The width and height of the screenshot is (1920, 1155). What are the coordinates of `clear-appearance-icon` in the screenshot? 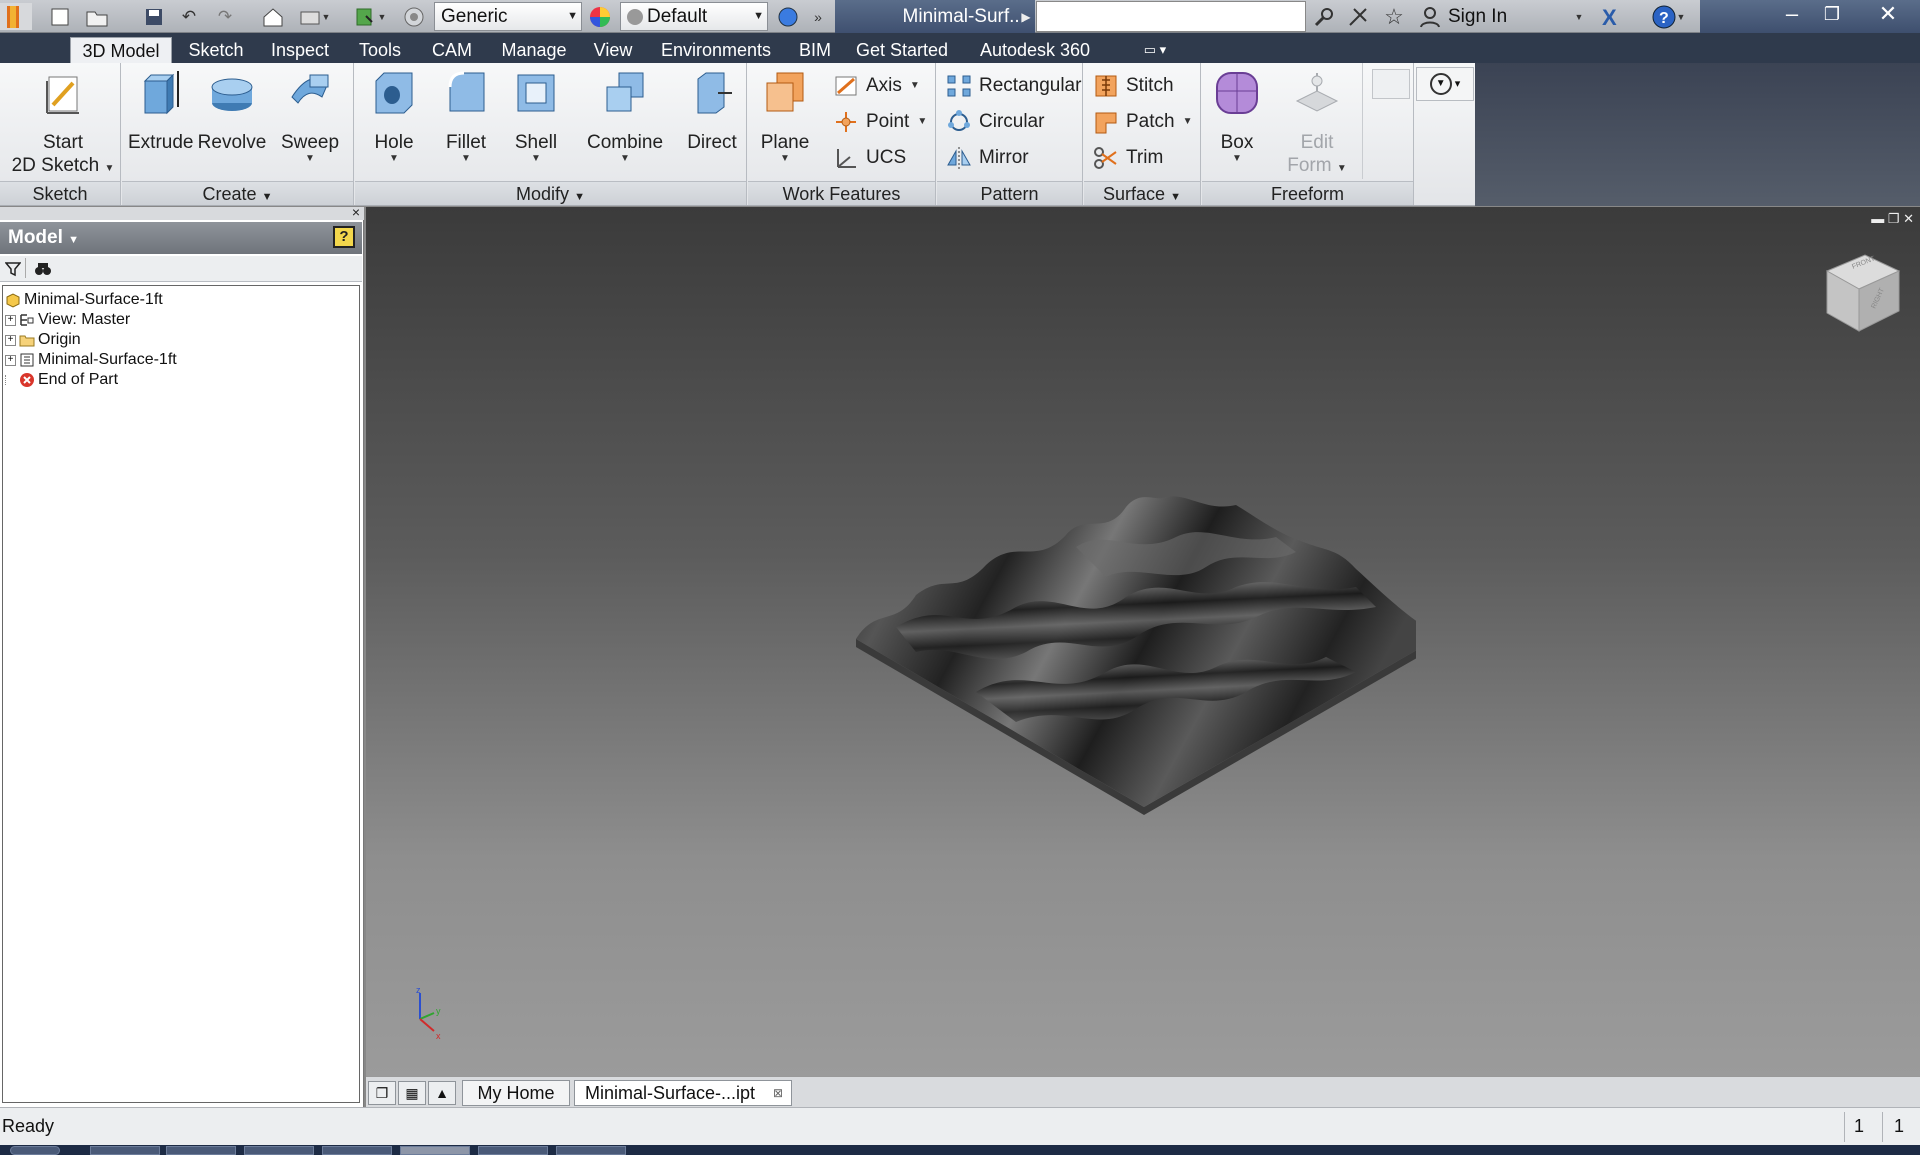 It's located at (788, 16).